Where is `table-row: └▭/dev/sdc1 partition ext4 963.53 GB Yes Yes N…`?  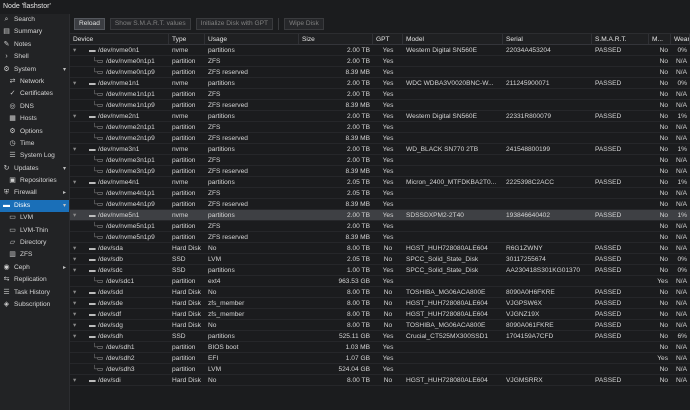 table-row: └▭/dev/sdc1 partition ext4 963.53 GB Yes Yes N… is located at coordinates (380, 281).